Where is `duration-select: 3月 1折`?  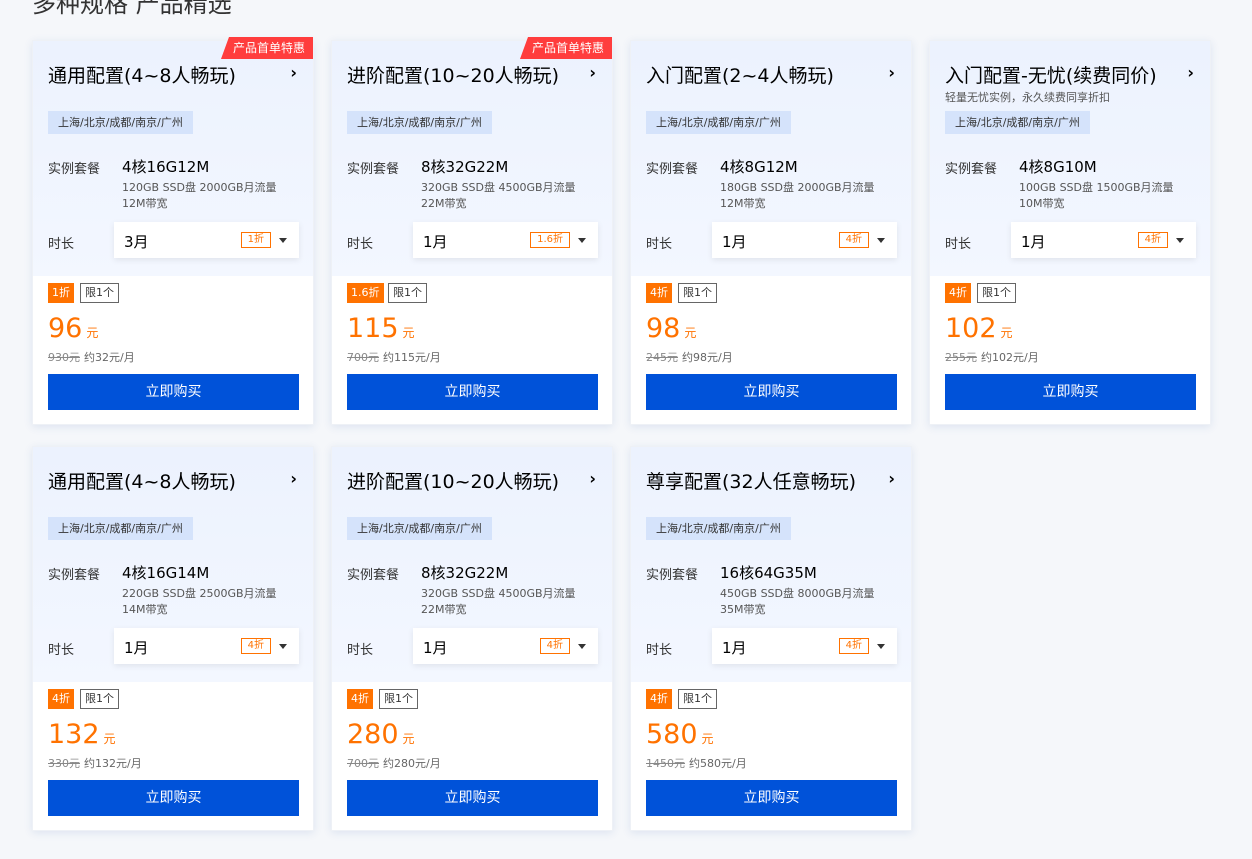 duration-select: 3月 1折 is located at coordinates (206, 240).